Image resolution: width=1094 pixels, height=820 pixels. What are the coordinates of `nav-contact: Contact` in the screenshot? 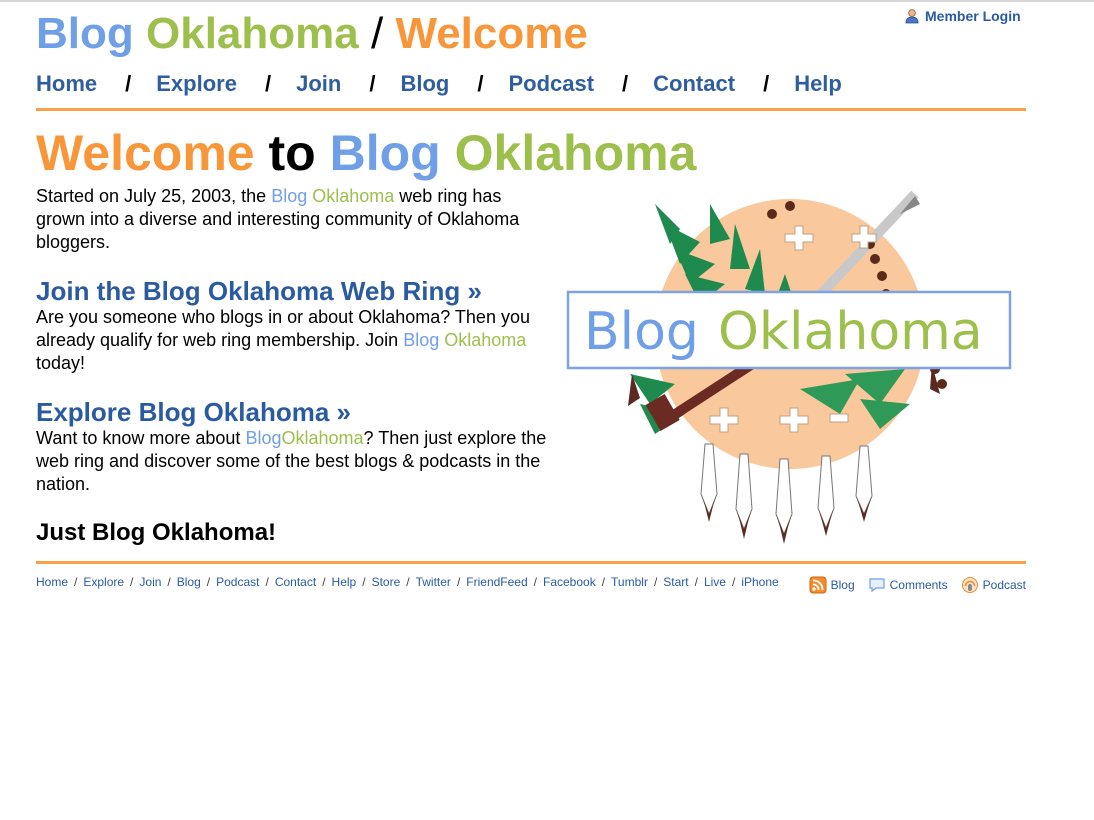 It's located at (694, 84).